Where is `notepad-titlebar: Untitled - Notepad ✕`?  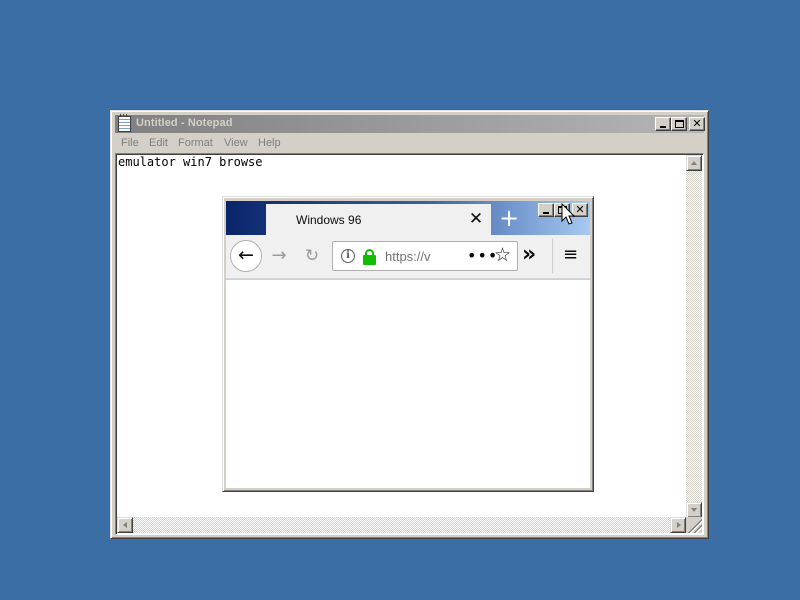 notepad-titlebar: Untitled - Notepad ✕ is located at coordinates (410, 123).